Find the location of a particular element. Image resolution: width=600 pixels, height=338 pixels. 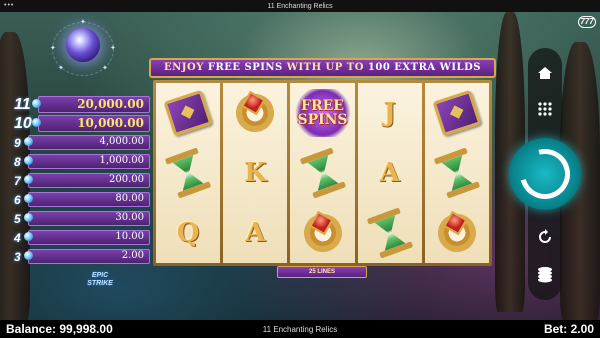

free-spins-symbol: FREE SPINS is located at coordinates (322, 113).